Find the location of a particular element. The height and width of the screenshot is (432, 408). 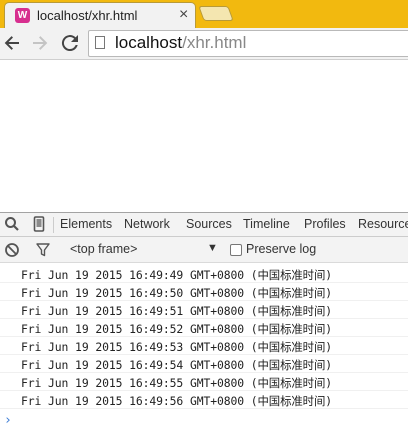

arrow-right-icon is located at coordinates (40, 43).